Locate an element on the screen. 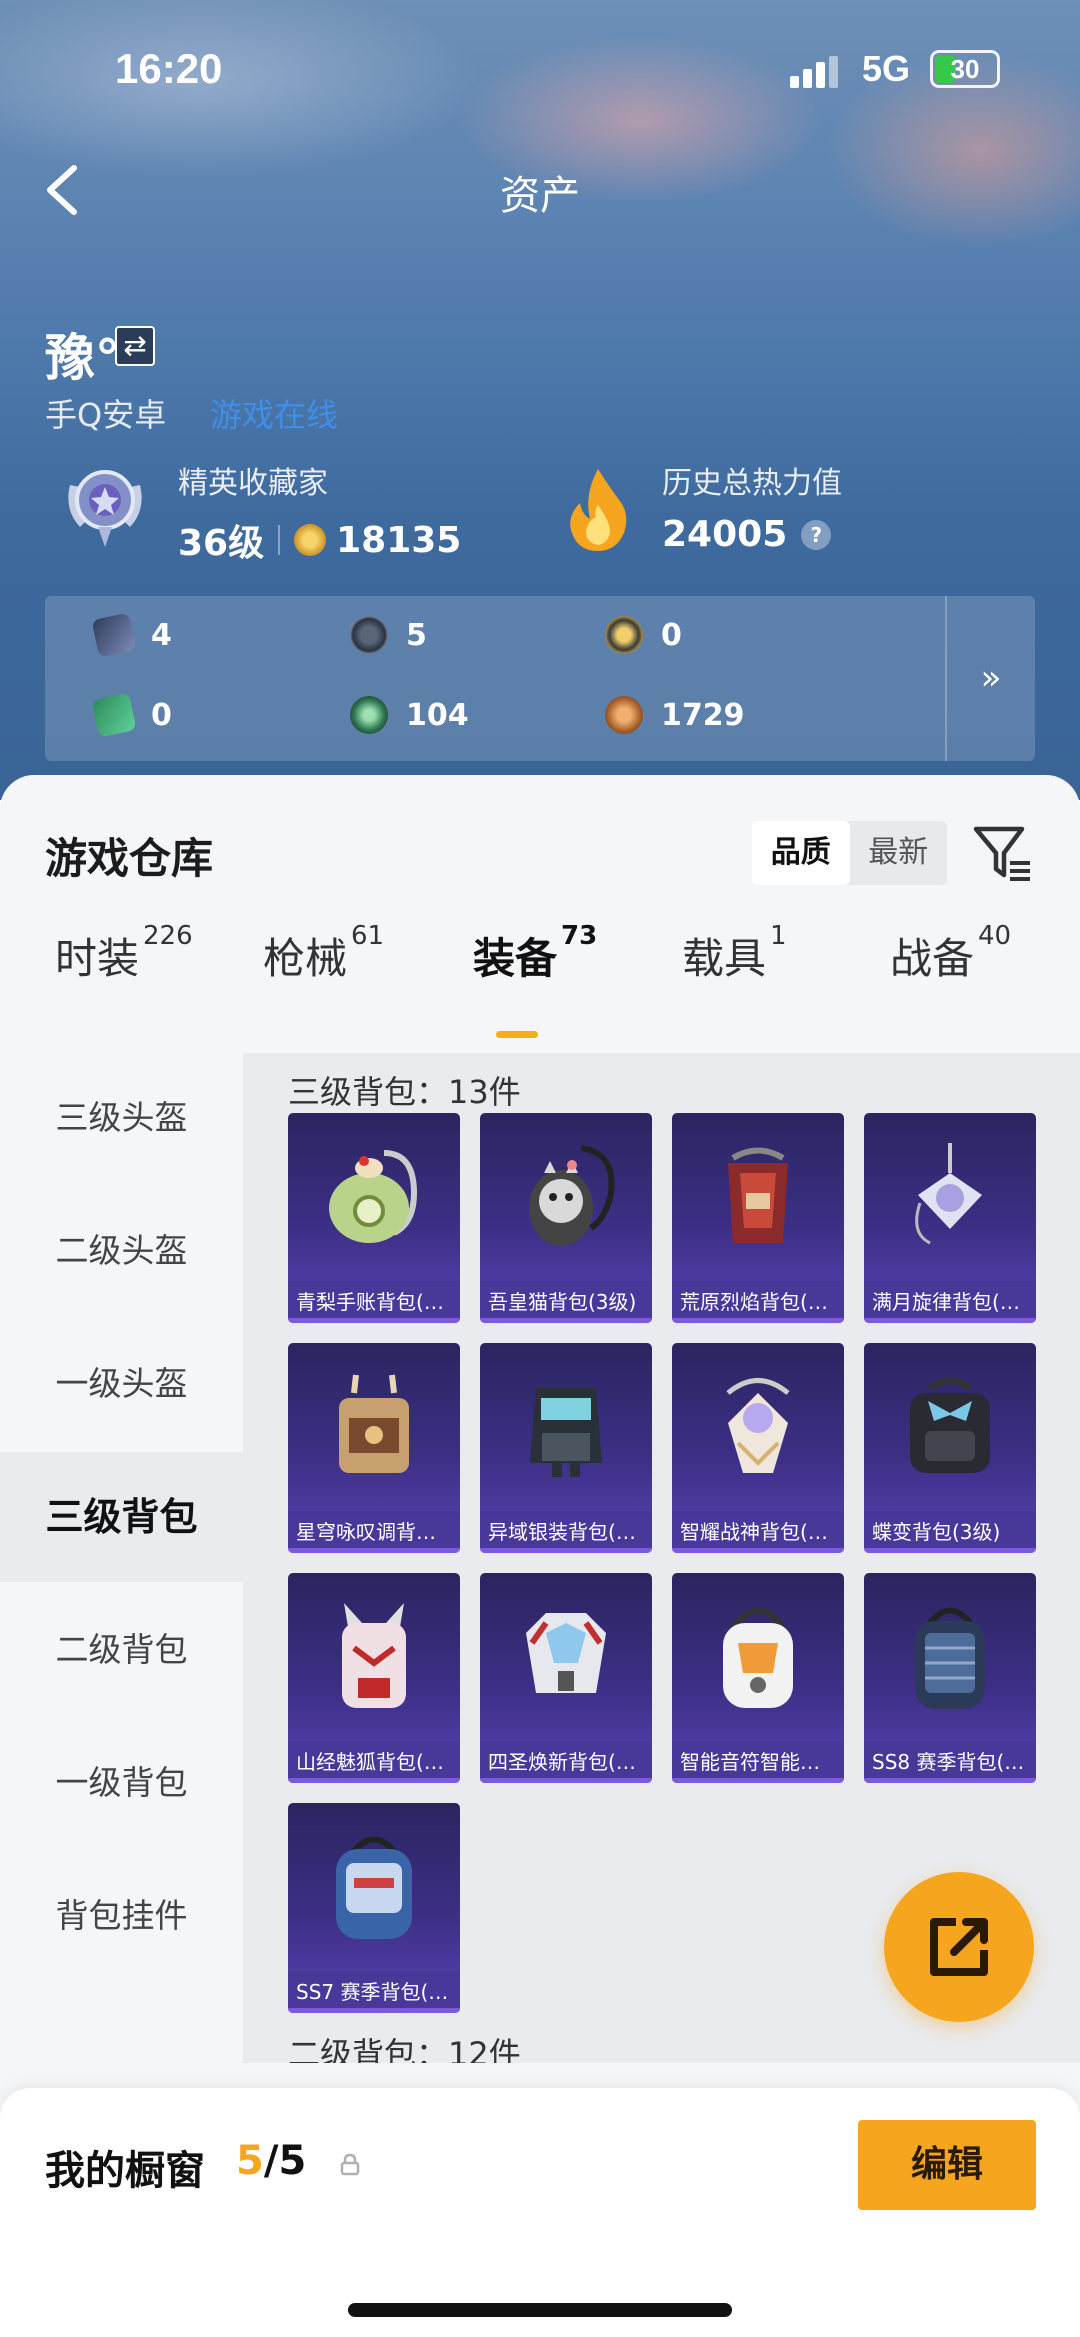  currency-more-button: » is located at coordinates (990, 678).